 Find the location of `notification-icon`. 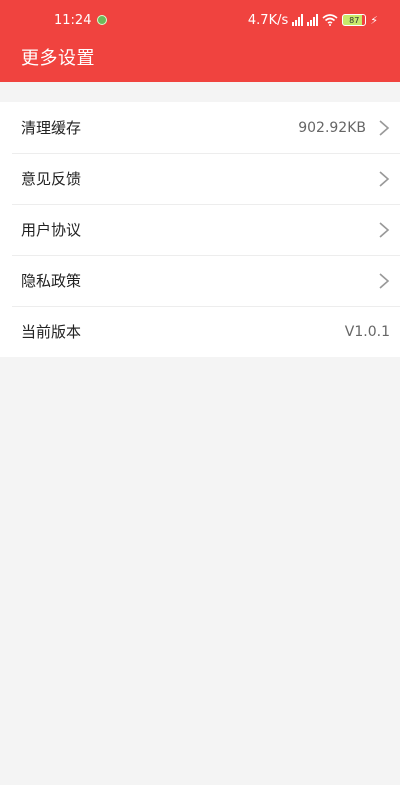

notification-icon is located at coordinates (102, 20).